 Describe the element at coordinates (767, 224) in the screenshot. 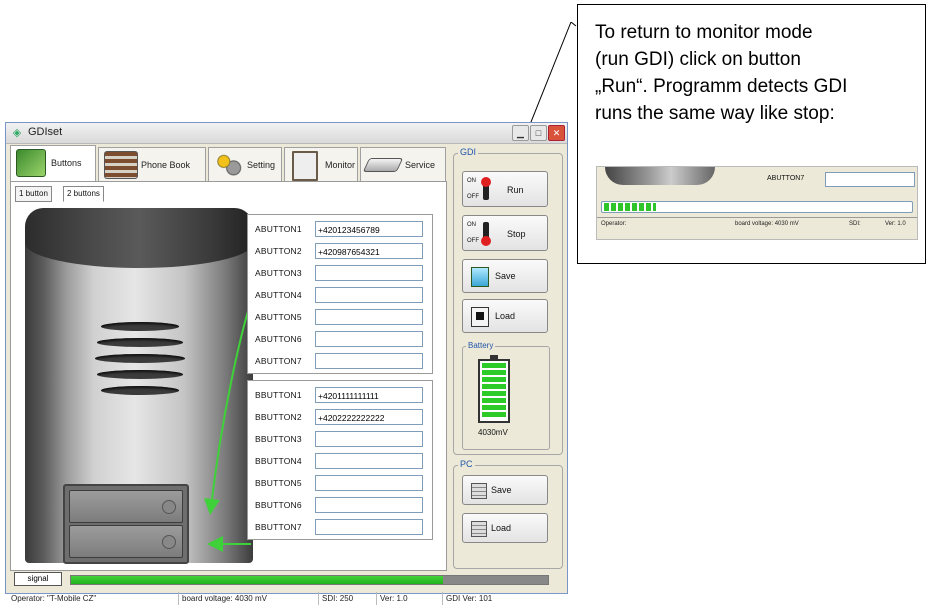

I see `mini-voltage: board voltage: 4030 mV` at that location.